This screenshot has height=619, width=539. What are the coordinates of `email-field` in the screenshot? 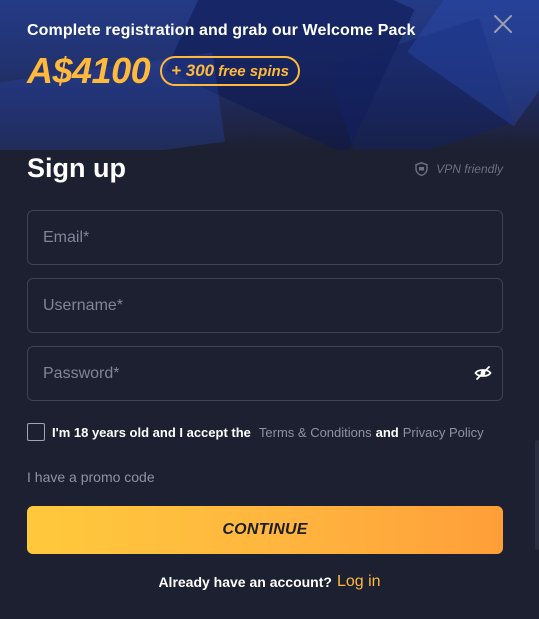 It's located at (265, 237).